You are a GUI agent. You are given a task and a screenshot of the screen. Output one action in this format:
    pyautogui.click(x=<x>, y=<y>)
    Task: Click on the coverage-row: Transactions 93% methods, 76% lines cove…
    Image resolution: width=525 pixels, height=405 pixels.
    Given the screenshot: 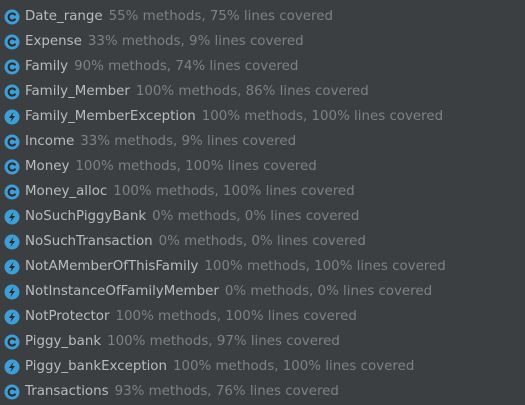 What is the action you would take?
    pyautogui.click(x=262, y=391)
    